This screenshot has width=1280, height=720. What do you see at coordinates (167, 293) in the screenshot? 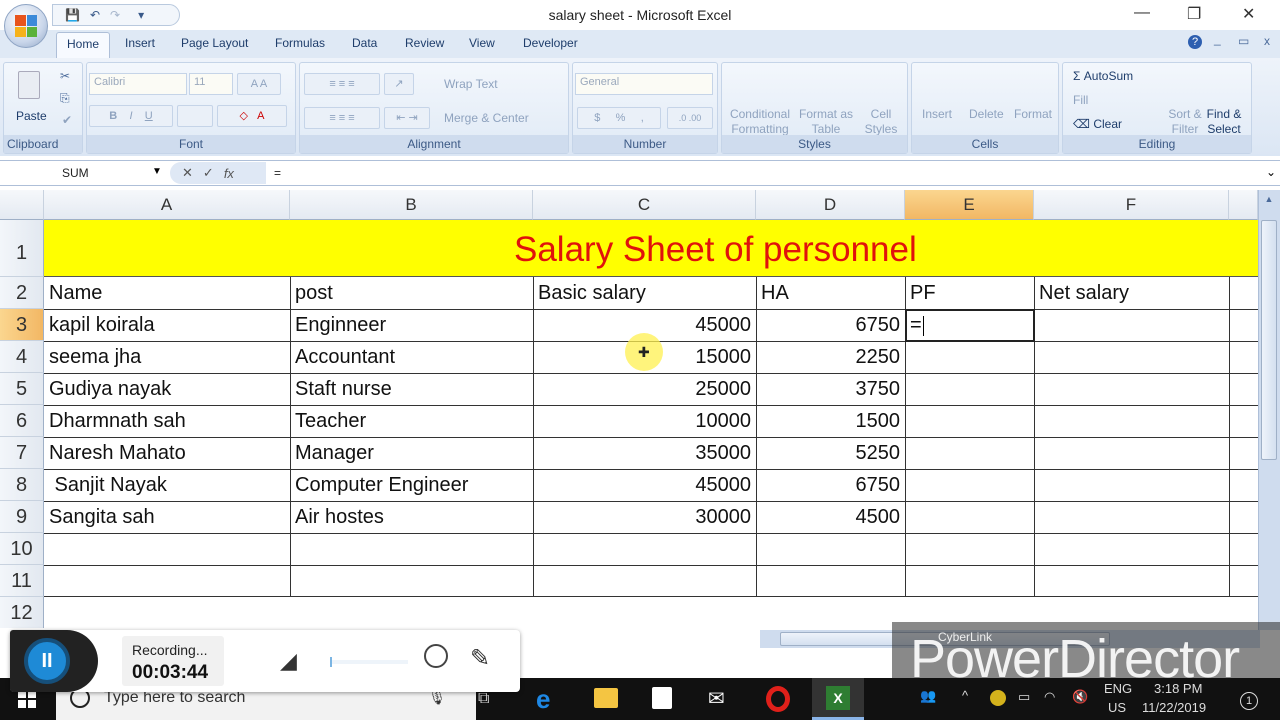
I see `header-cell-name: Name` at bounding box center [167, 293].